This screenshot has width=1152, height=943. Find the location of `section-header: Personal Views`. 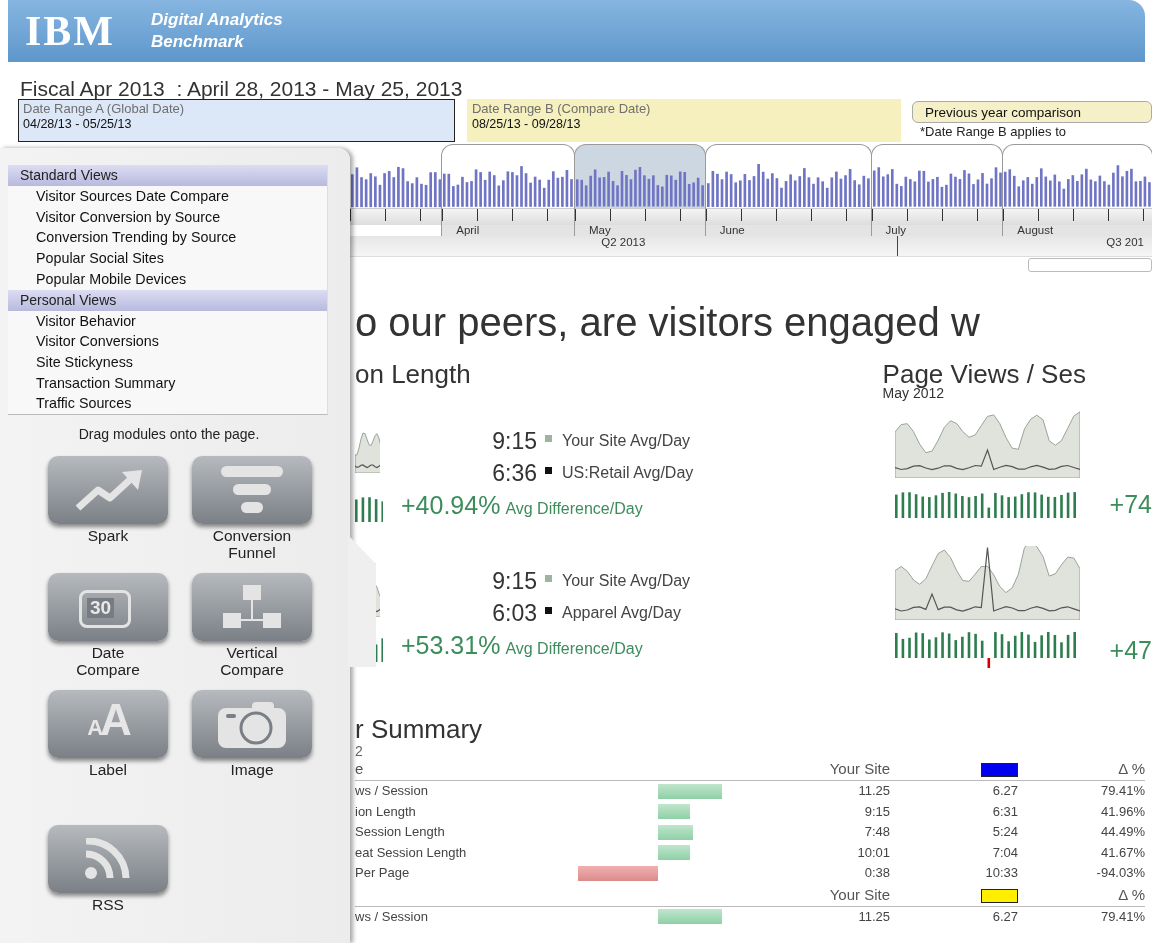

section-header: Personal Views is located at coordinates (167, 300).